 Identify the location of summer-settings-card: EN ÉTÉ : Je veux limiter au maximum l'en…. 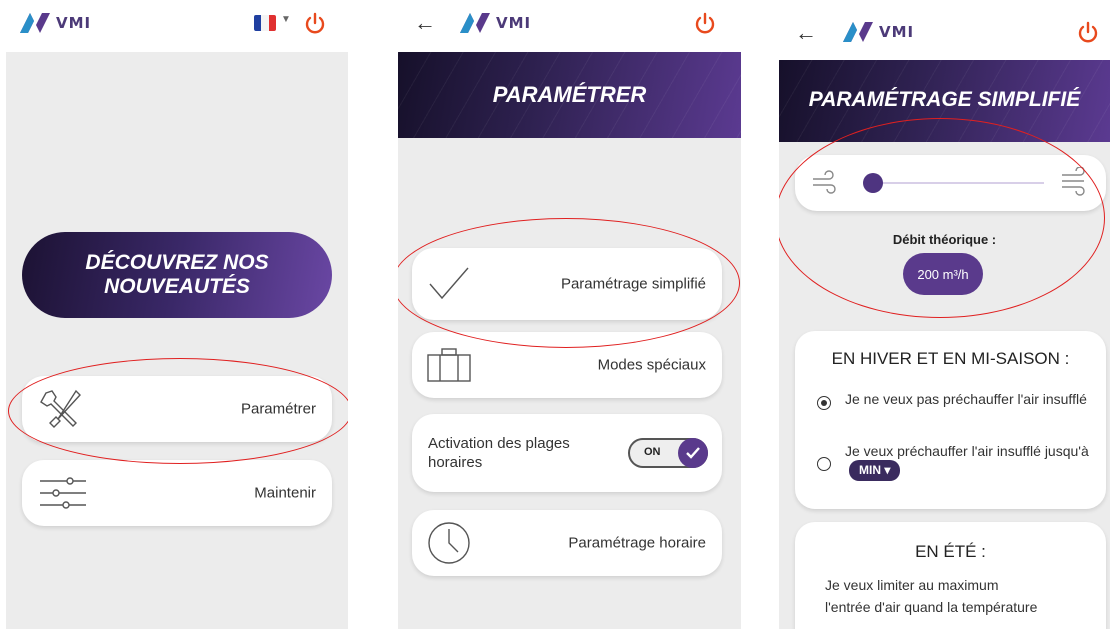
(950, 575).